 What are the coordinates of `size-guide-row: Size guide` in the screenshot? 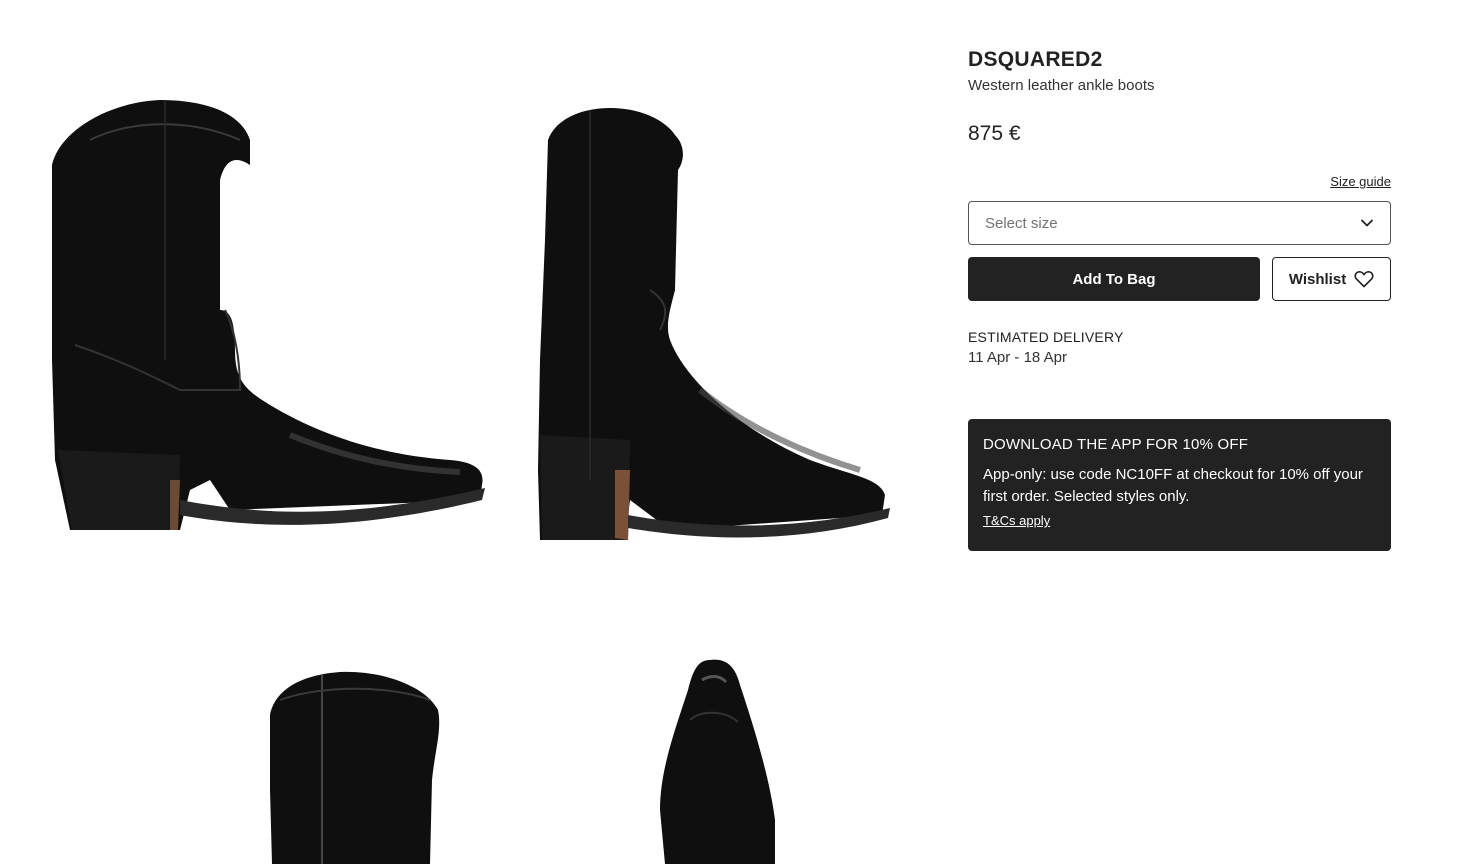 It's located at (1179, 182).